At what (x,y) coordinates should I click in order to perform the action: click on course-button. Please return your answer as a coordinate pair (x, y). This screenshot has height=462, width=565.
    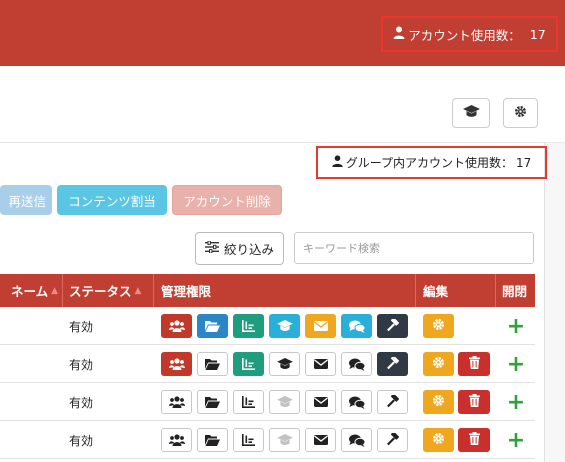
    Looking at the image, I should click on (471, 113).